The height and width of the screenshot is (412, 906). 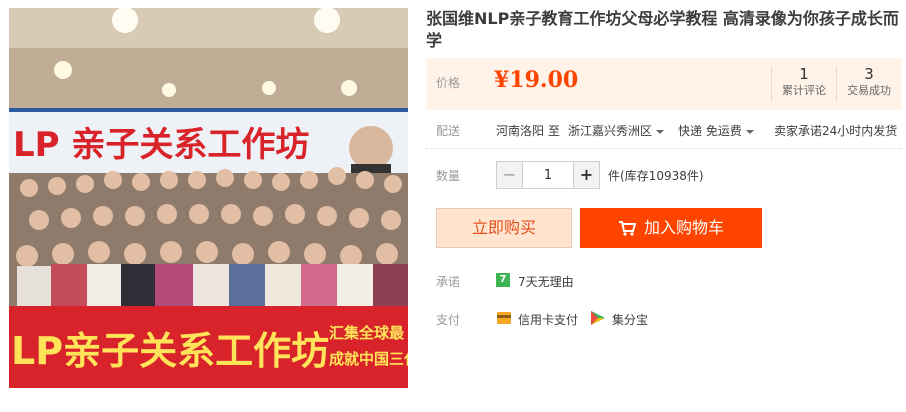 What do you see at coordinates (710, 131) in the screenshot?
I see `shipping-method: 快递 免运费` at bounding box center [710, 131].